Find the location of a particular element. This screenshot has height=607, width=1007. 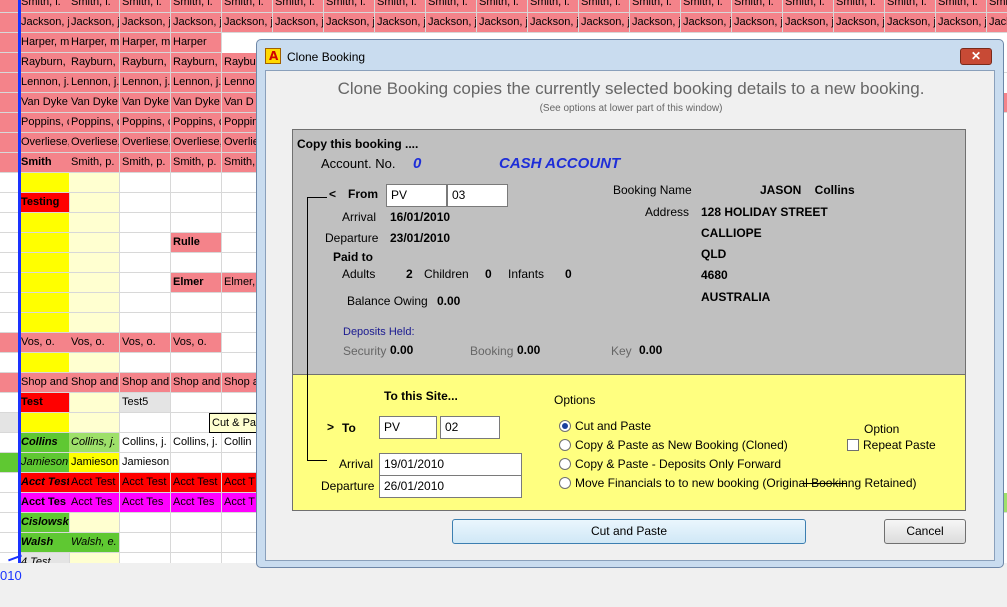

option-copy-paste-new-radio is located at coordinates (565, 445).